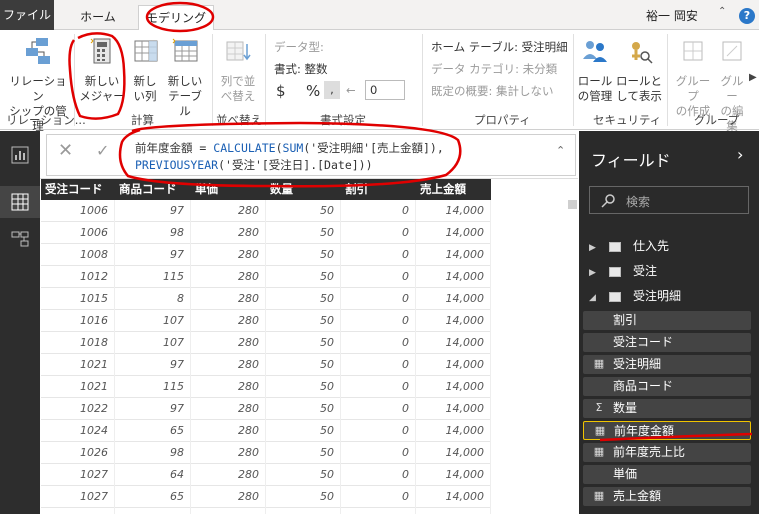  I want to click on field-item: ▦ 売上金額, so click(667, 496).